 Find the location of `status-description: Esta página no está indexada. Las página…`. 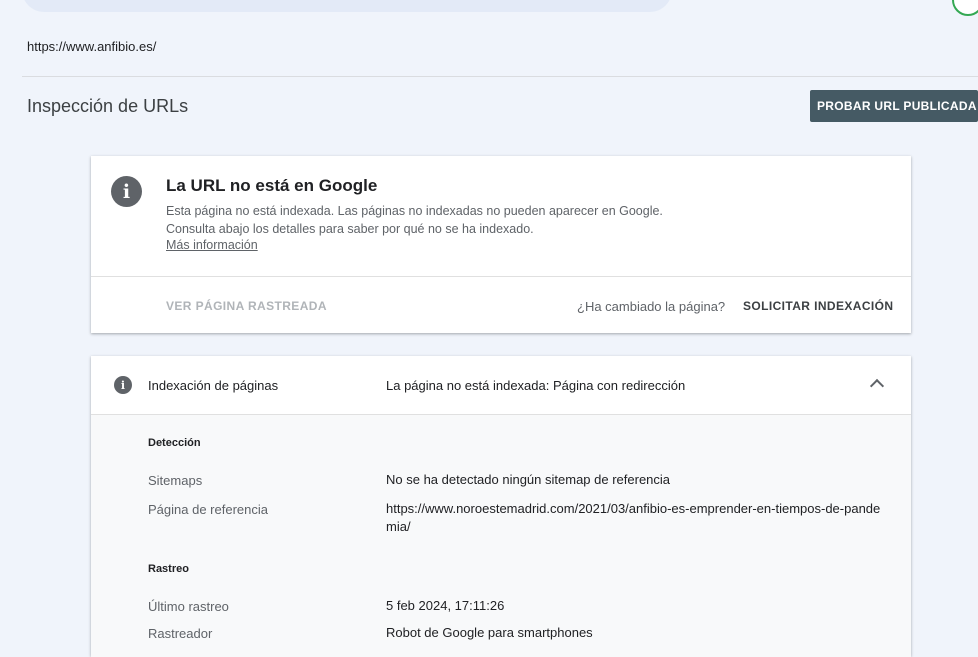

status-description: Esta página no está indexada. Las página… is located at coordinates (414, 220).